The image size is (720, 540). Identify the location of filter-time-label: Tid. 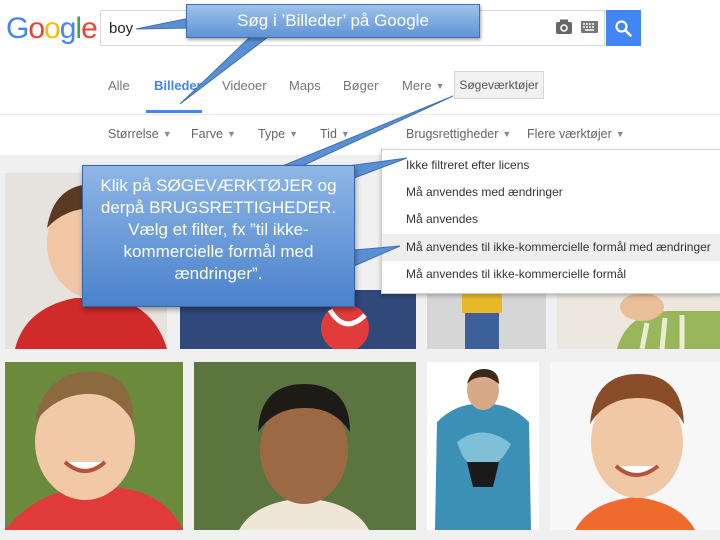
(328, 134).